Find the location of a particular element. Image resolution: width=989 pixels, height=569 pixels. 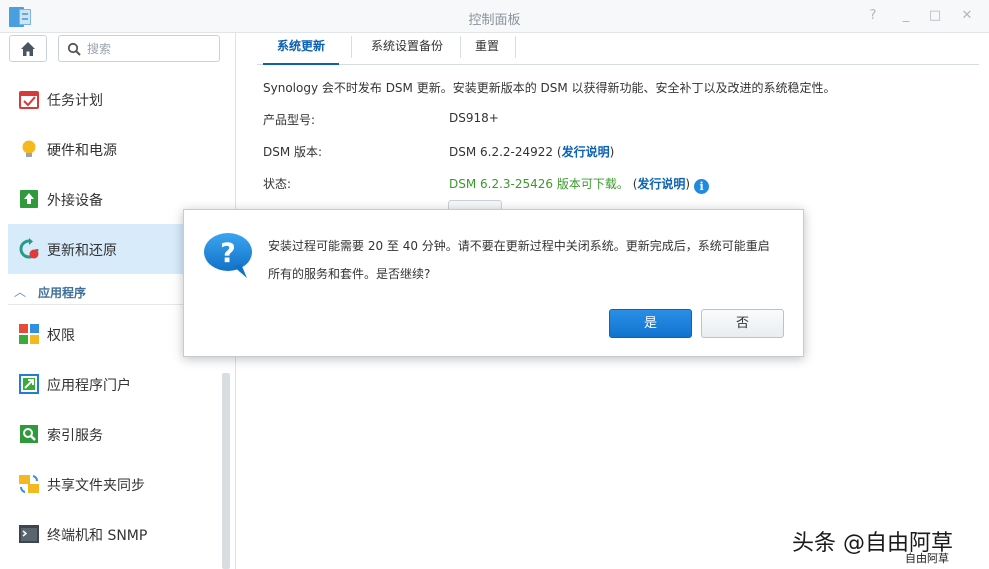

home-button is located at coordinates (28, 48).